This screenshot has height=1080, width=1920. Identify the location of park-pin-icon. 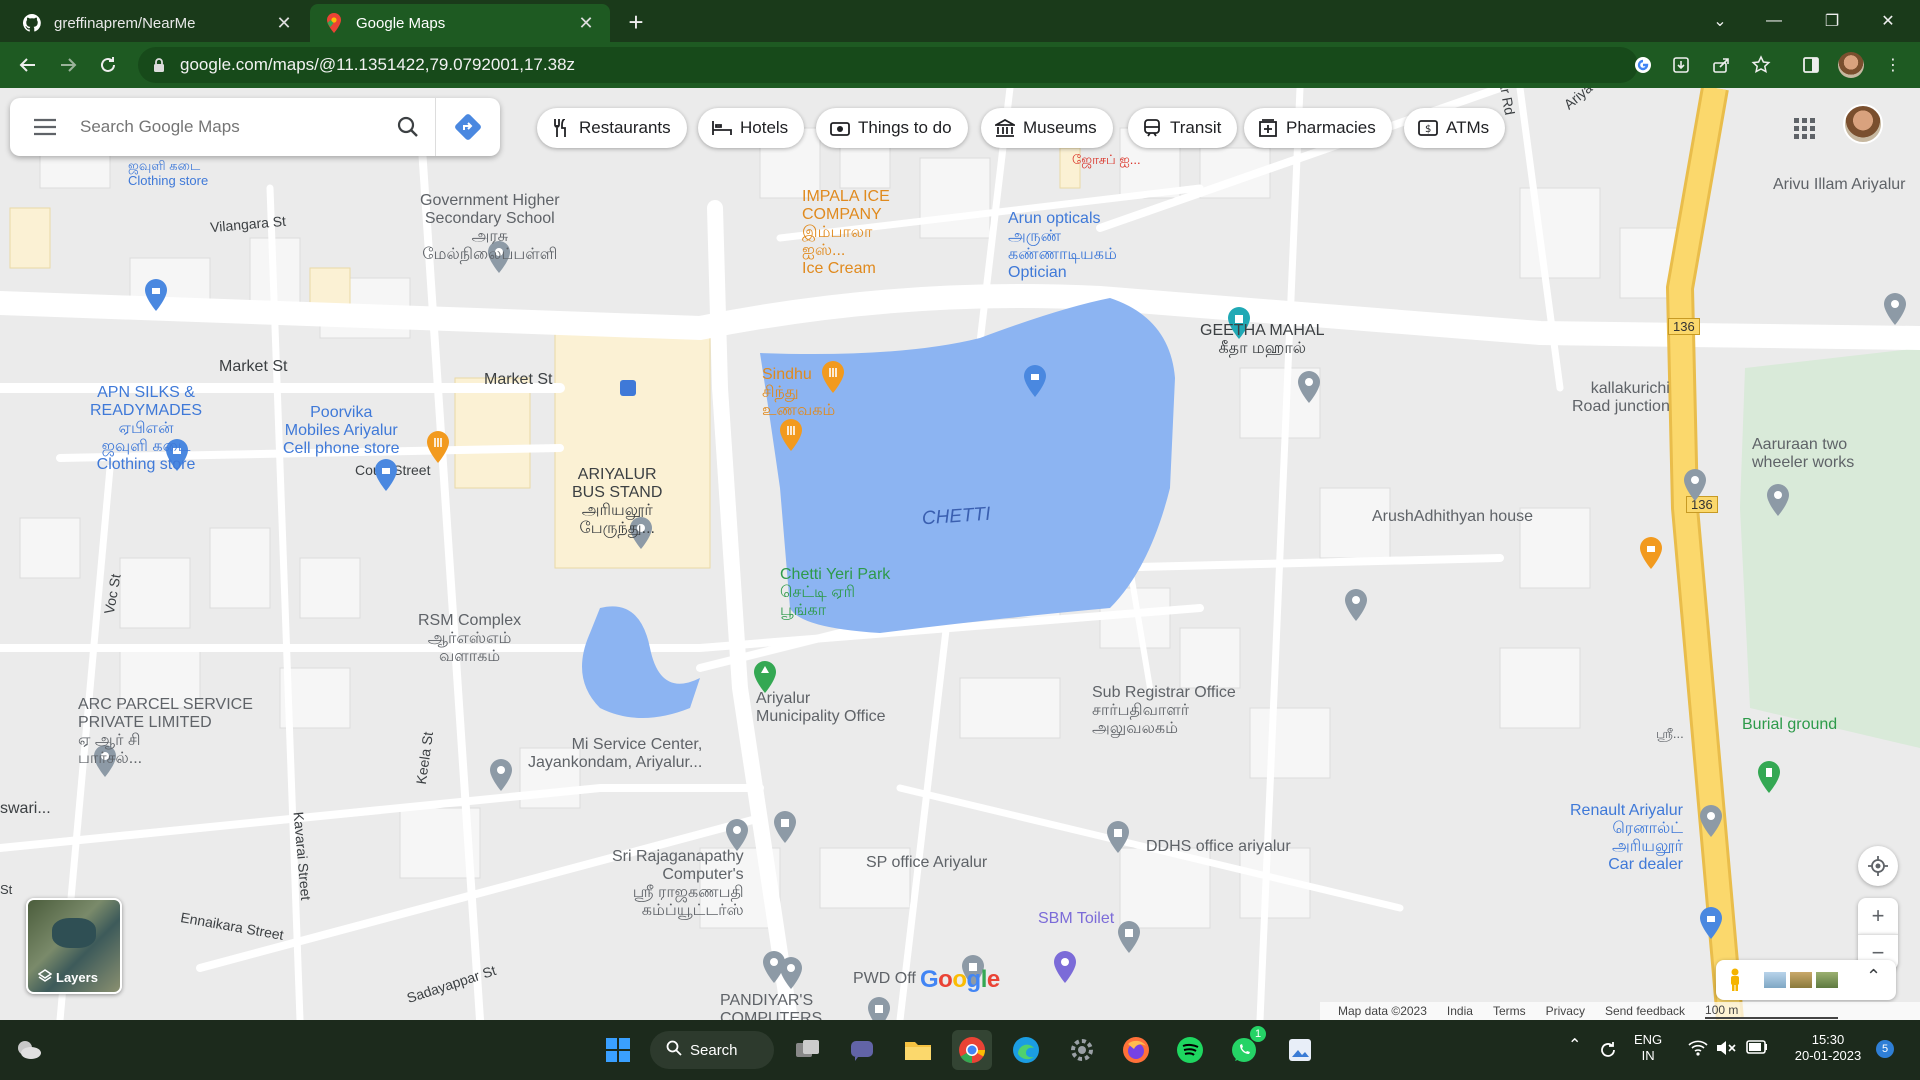
(765, 677).